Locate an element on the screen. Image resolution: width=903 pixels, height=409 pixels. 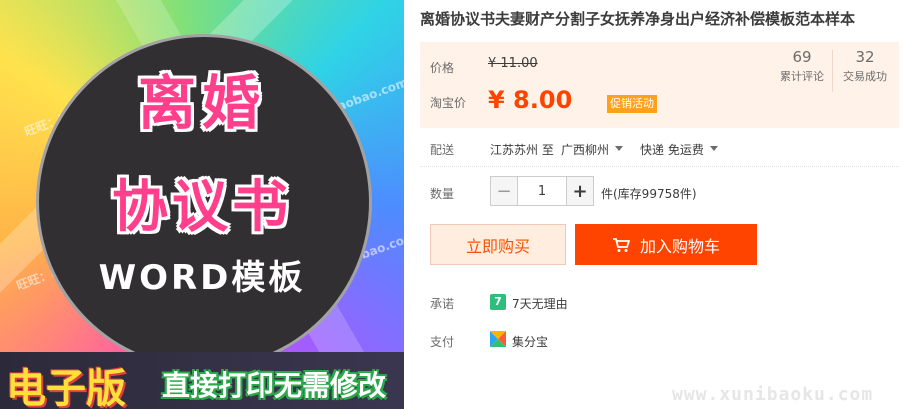
product-title: 离婚协议书夫妻财产分割子女抚养净身出户经济补偿模板范本样本 is located at coordinates (638, 19).